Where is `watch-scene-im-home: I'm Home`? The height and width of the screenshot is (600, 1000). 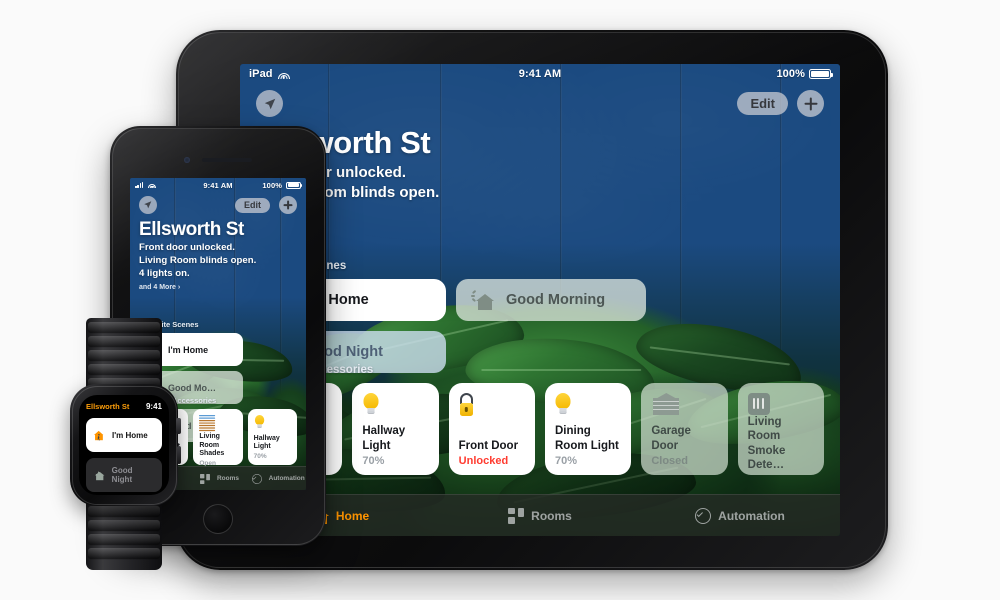
watch-scene-im-home: I'm Home is located at coordinates (124, 435).